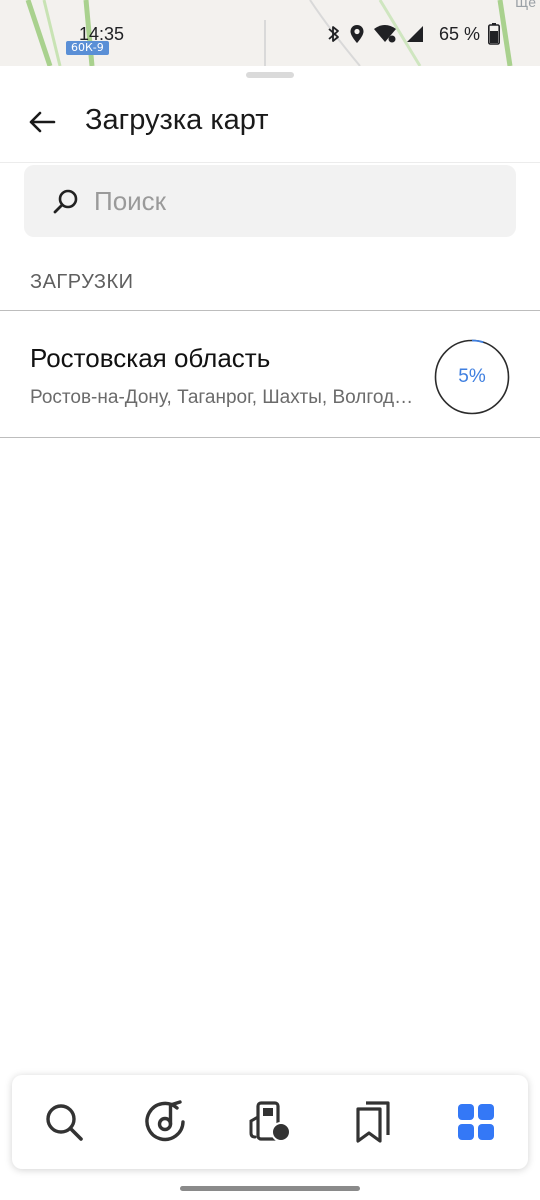  I want to click on home-indicator, so click(270, 1188).